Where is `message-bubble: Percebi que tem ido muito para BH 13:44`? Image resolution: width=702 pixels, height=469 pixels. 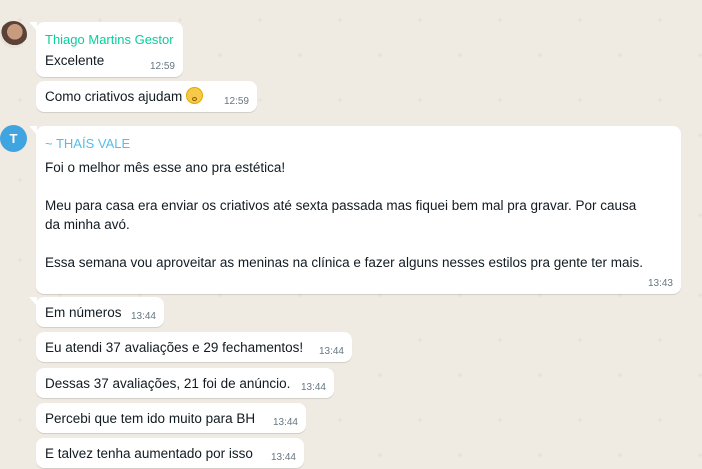 message-bubble: Percebi que tem ido muito para BH 13:44 is located at coordinates (171, 418).